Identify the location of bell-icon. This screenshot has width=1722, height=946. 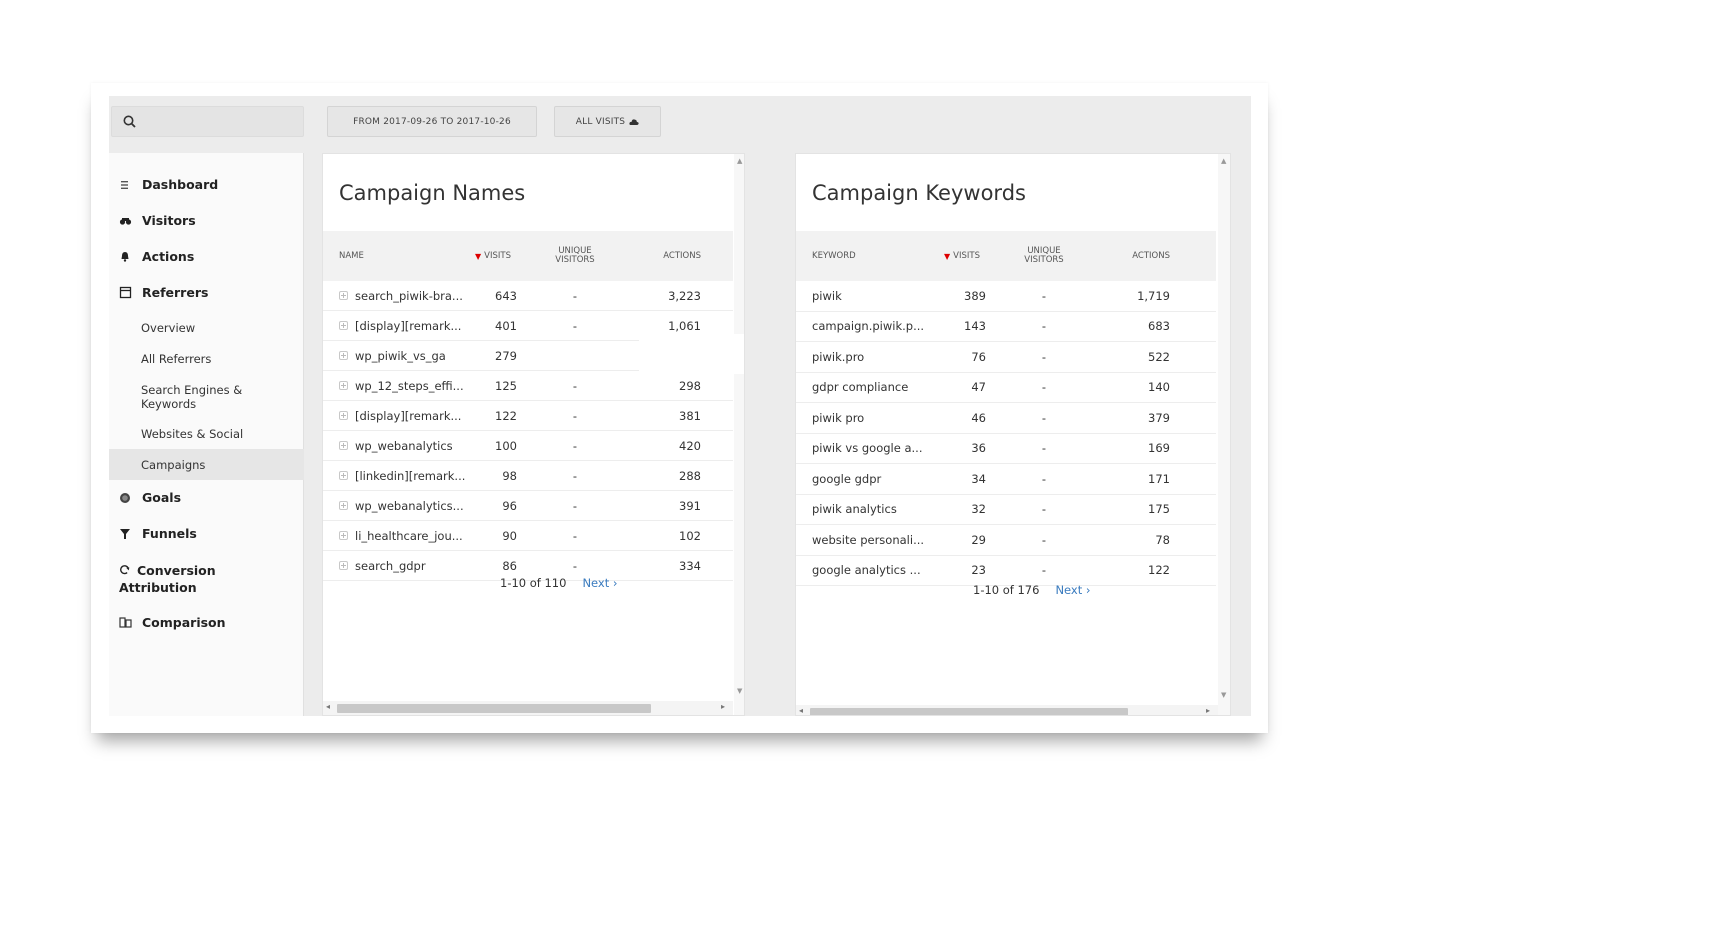
(125, 257).